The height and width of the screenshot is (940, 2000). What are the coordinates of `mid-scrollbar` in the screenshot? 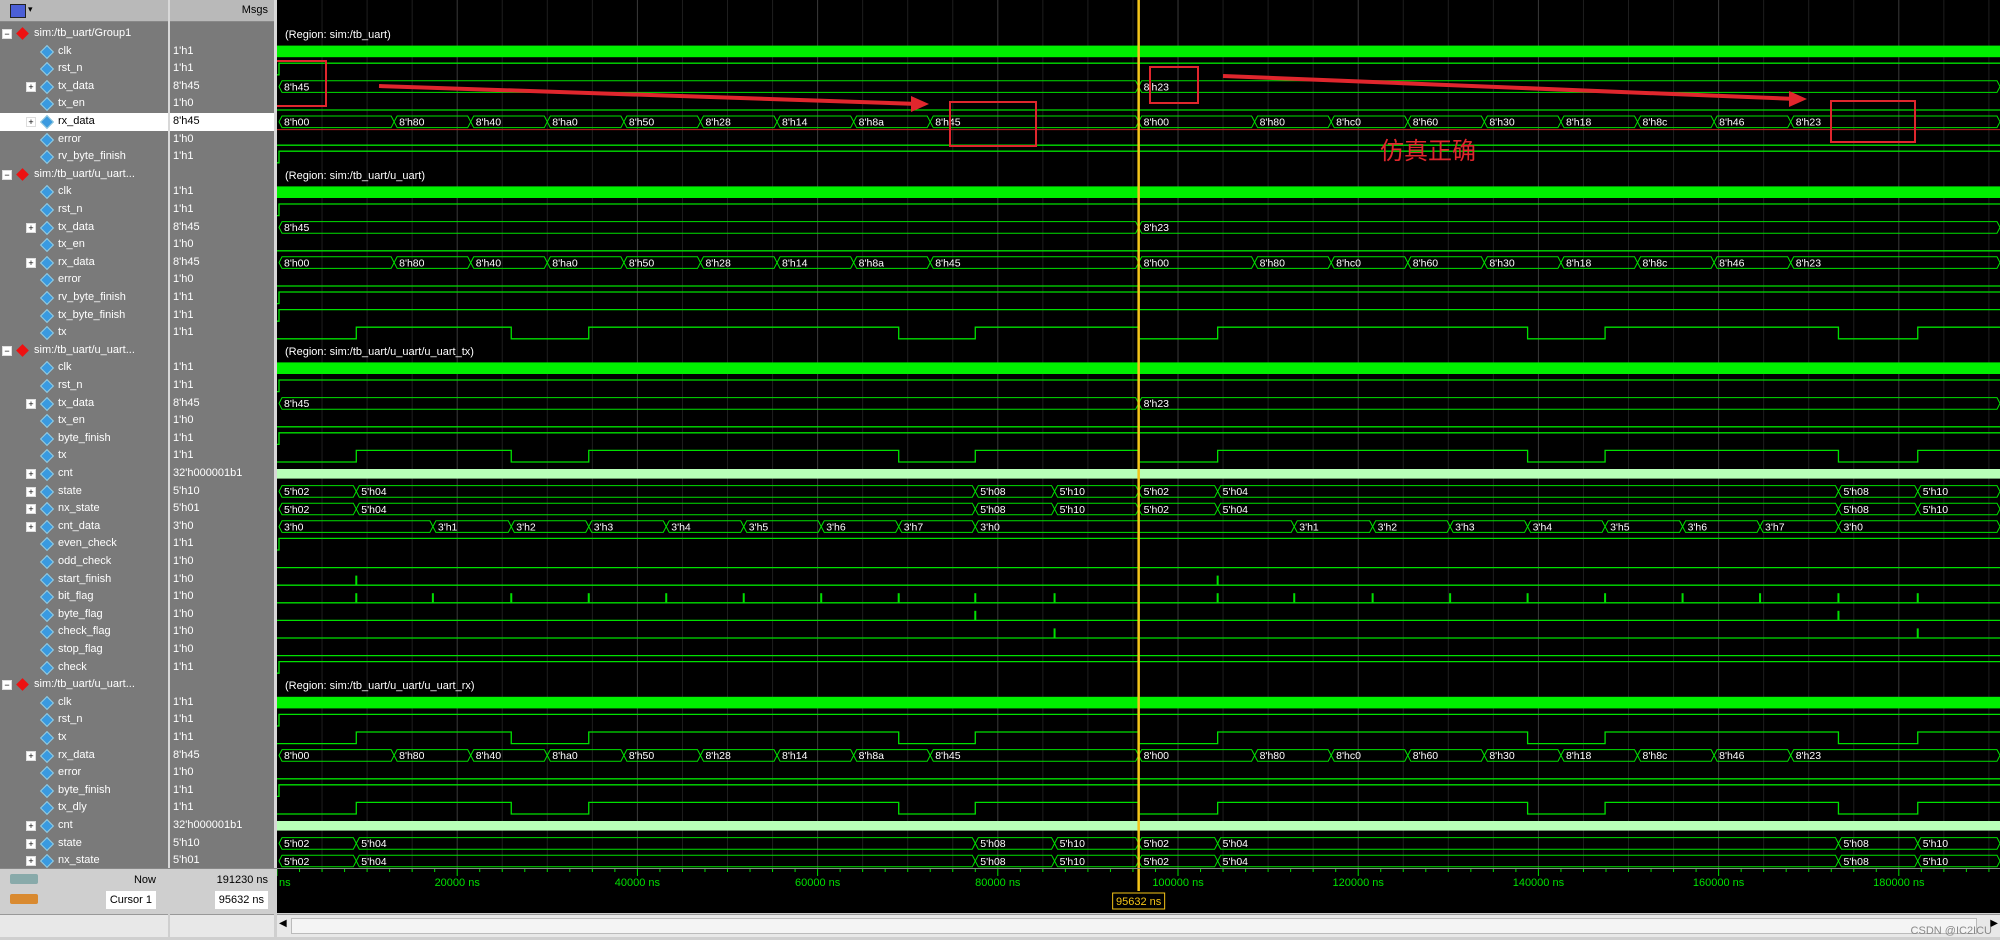 It's located at (222, 925).